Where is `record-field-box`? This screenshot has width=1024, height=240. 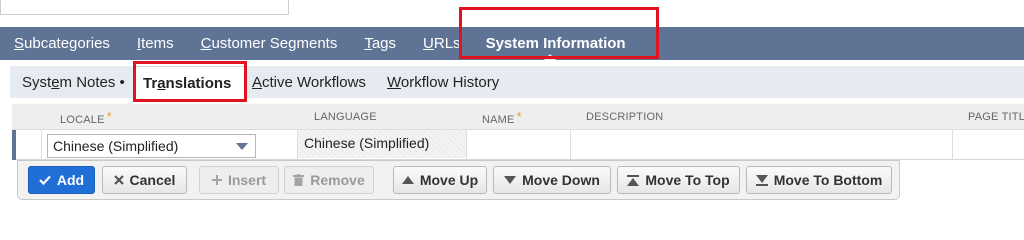 record-field-box is located at coordinates (144, 7).